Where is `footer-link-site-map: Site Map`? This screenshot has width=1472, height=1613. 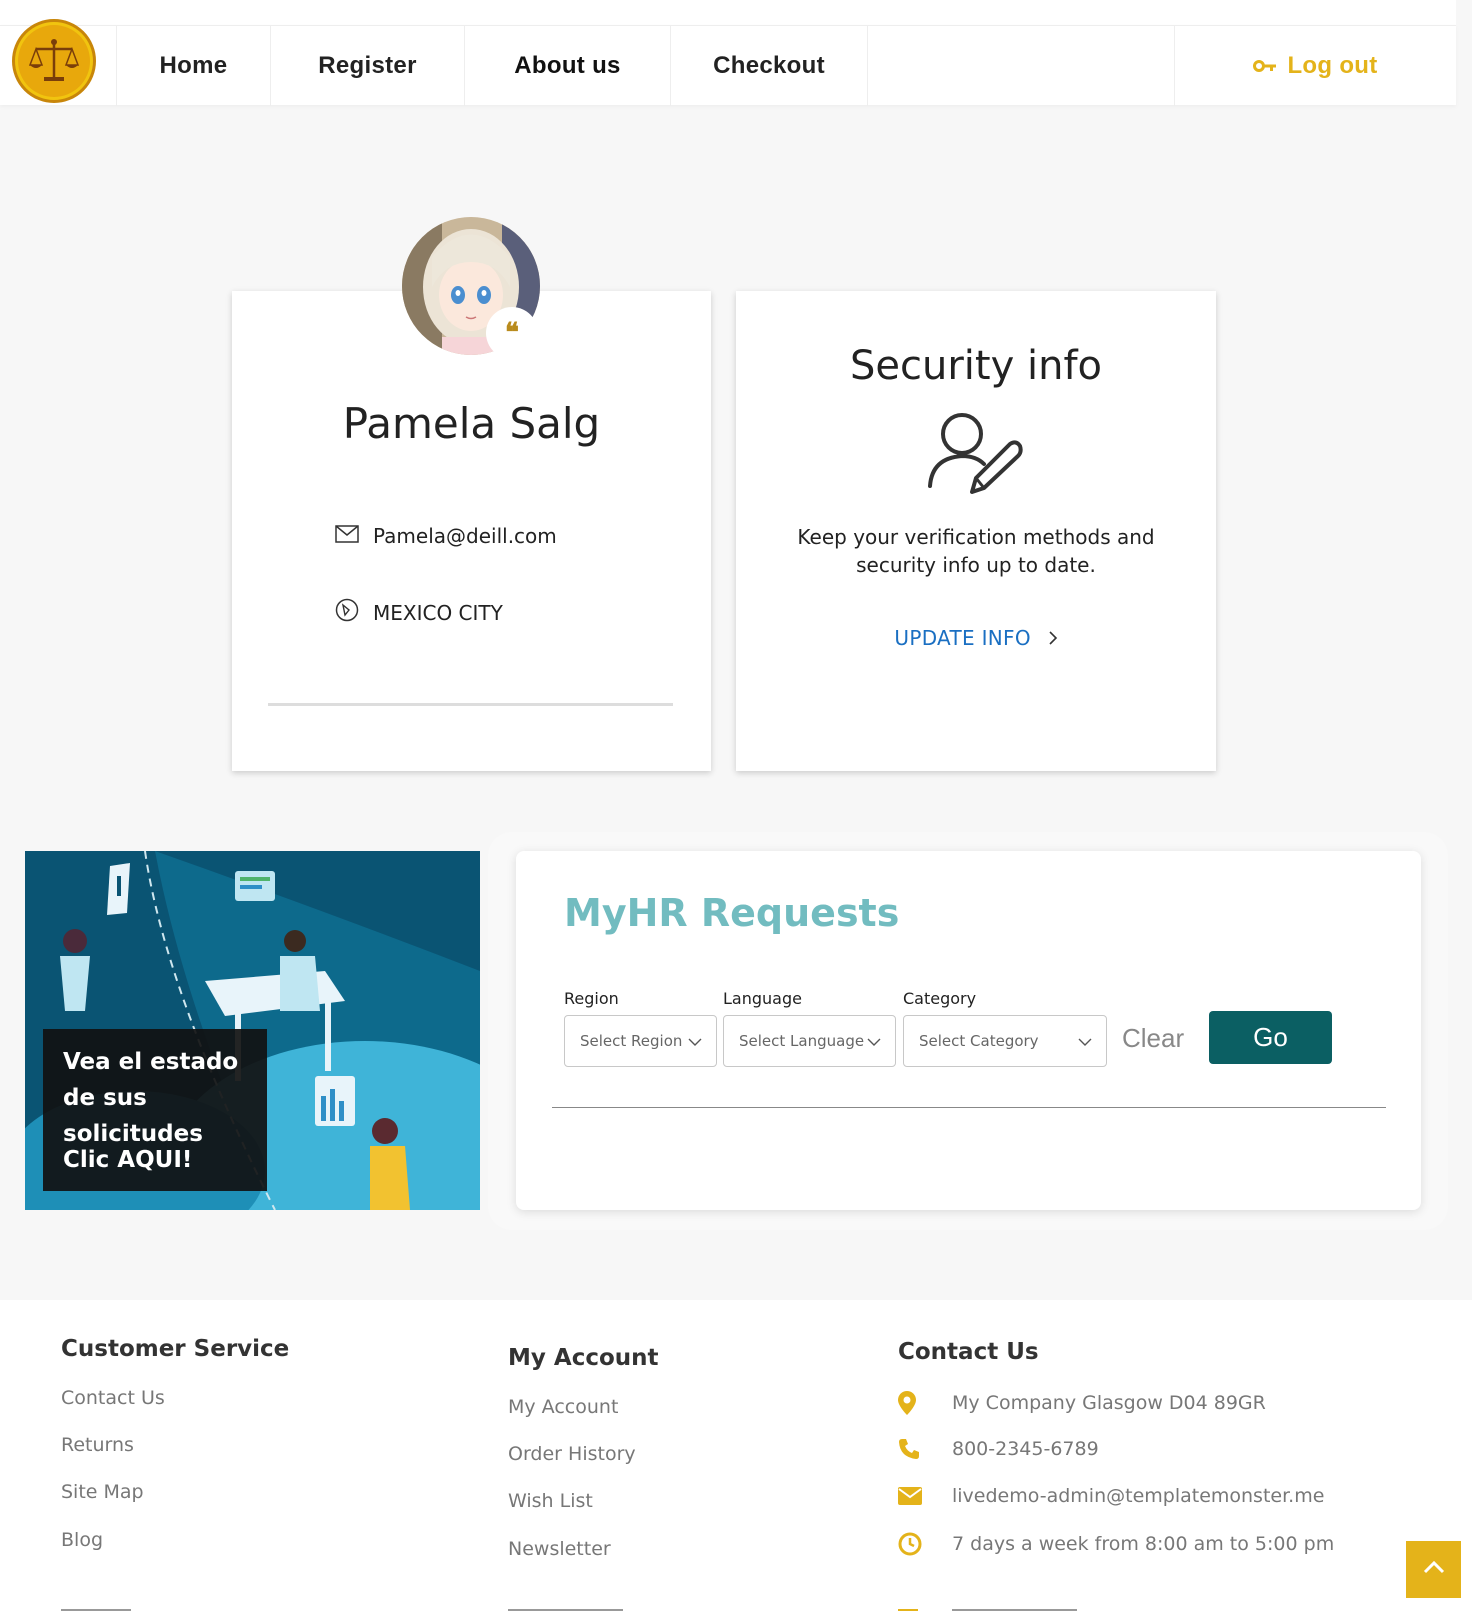
footer-link-site-map: Site Map is located at coordinates (102, 1492).